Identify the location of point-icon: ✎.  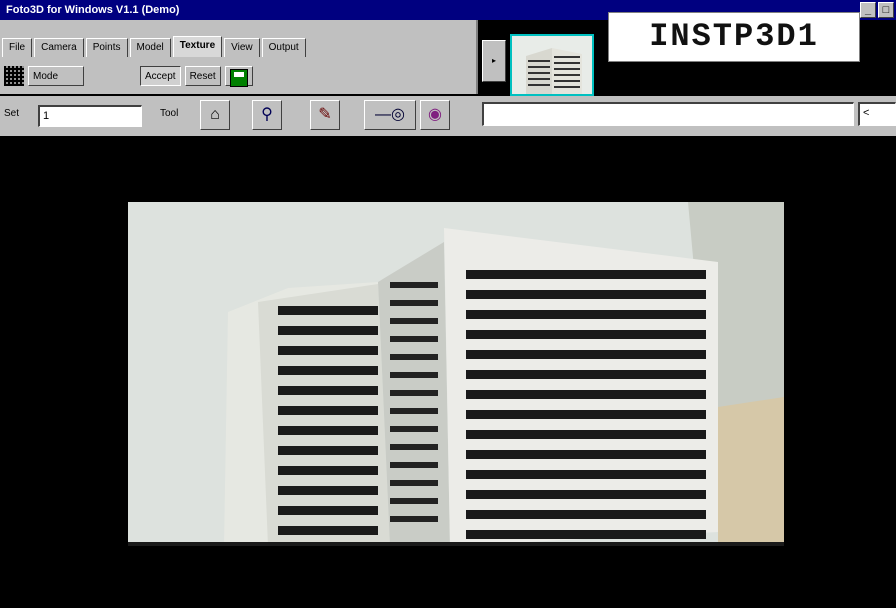
(325, 114).